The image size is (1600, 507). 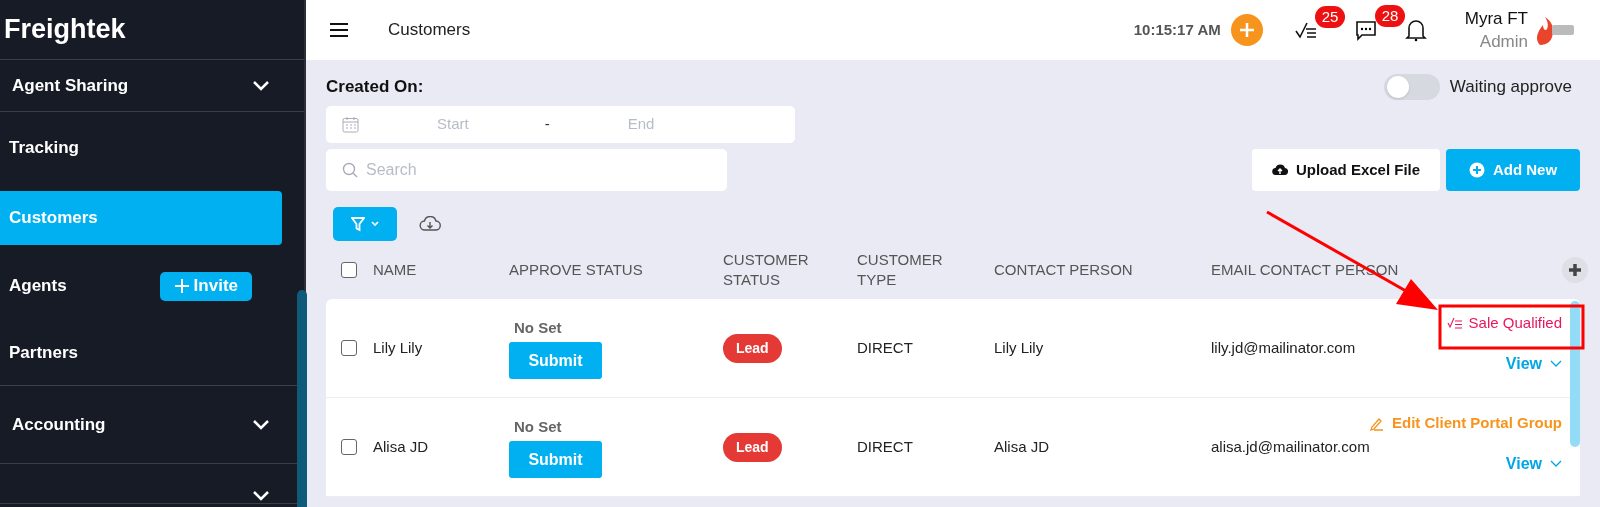 What do you see at coordinates (1284, 347) in the screenshot?
I see `table-cell-text: lily.jd@mailinator.com` at bounding box center [1284, 347].